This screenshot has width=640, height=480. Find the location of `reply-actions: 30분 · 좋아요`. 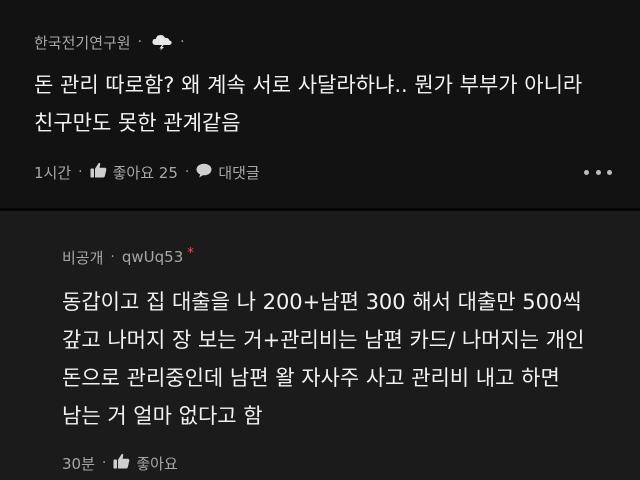

reply-actions: 30분 · 좋아요 is located at coordinates (351, 463).